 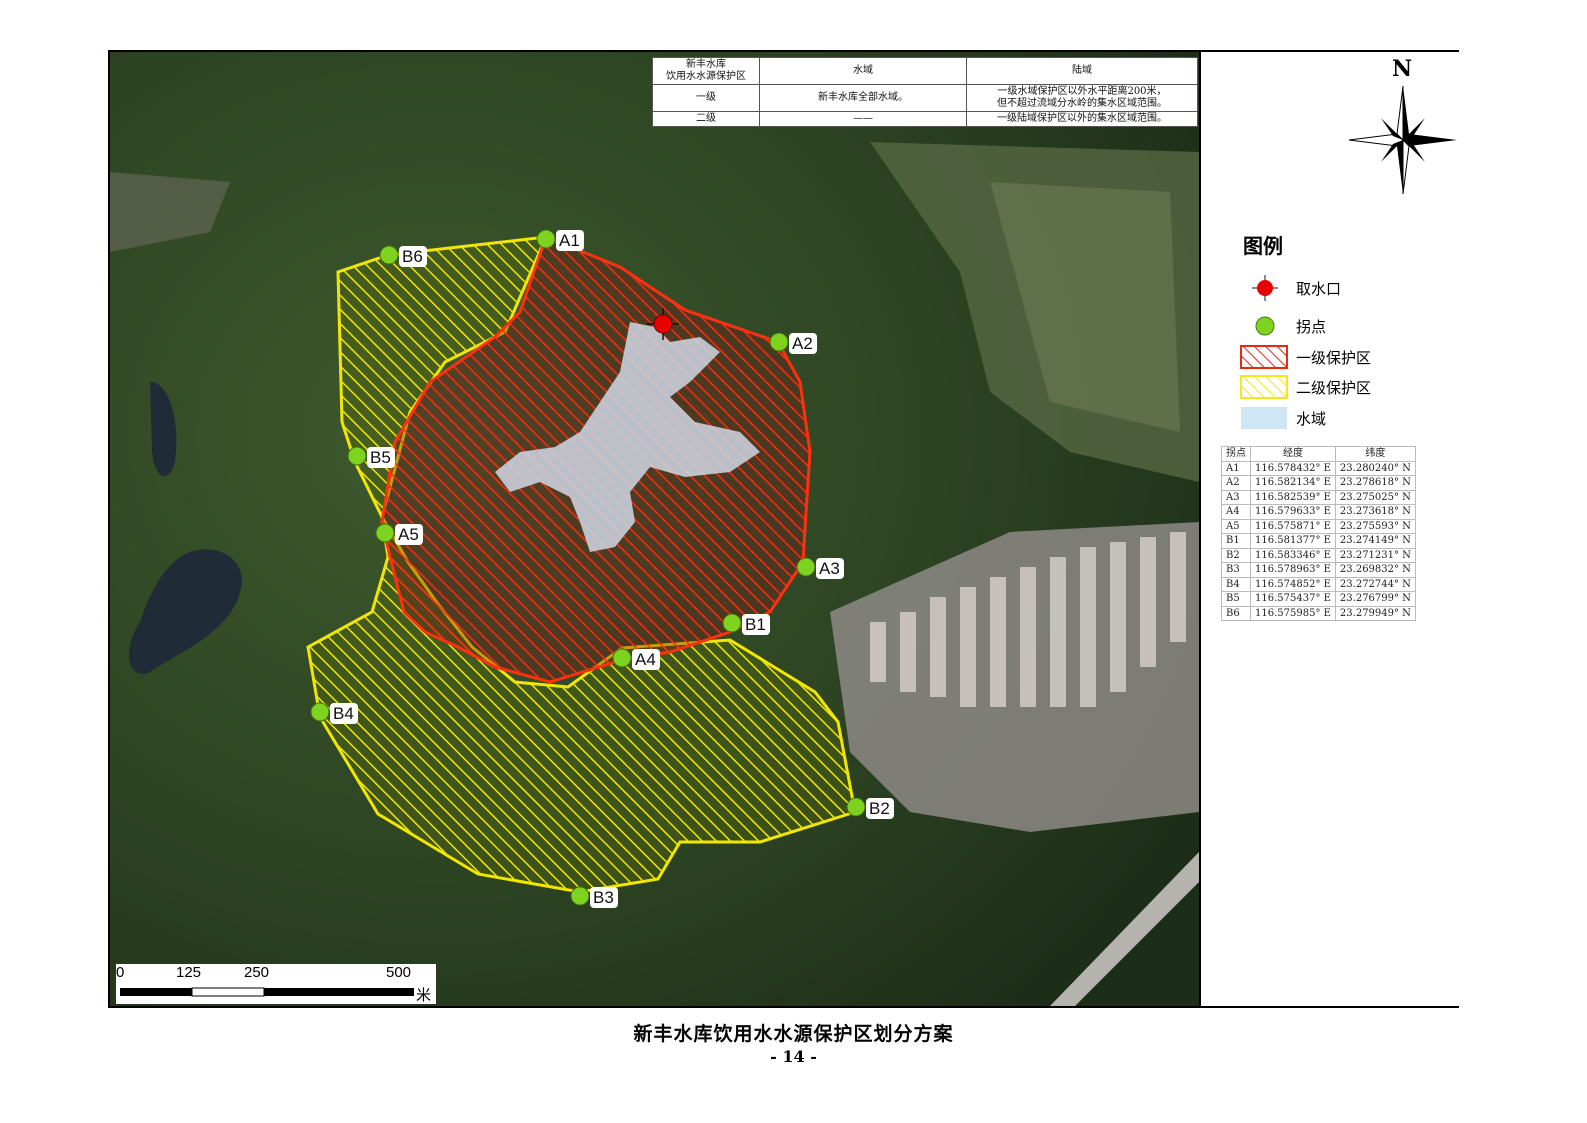 I want to click on coord-table-row: A3 116.582539° E 23.275025° N, so click(x=1318, y=497).